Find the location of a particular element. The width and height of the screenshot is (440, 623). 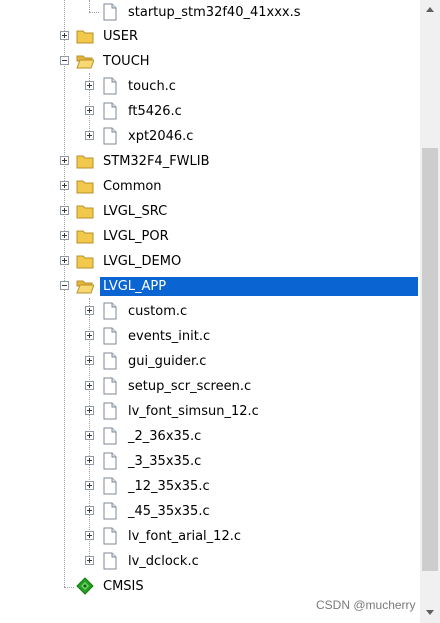

group-label: USER is located at coordinates (120, 36).